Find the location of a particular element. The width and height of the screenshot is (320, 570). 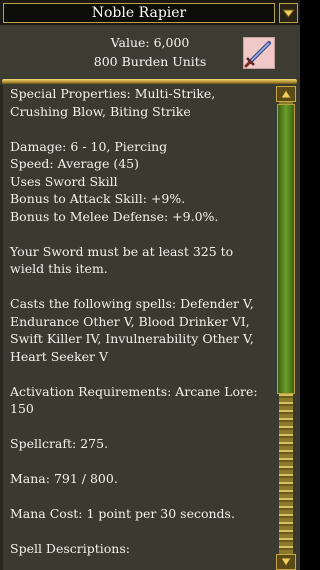

scroll-up-button is located at coordinates (286, 94).